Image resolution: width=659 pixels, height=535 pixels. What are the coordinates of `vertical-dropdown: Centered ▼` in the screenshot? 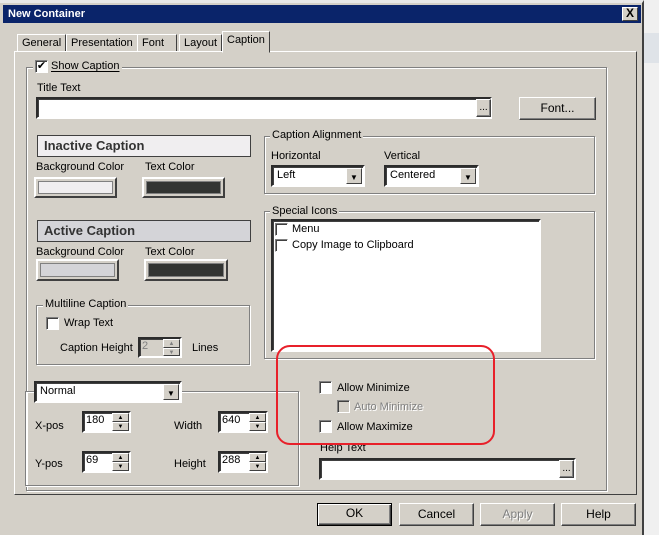 It's located at (431, 176).